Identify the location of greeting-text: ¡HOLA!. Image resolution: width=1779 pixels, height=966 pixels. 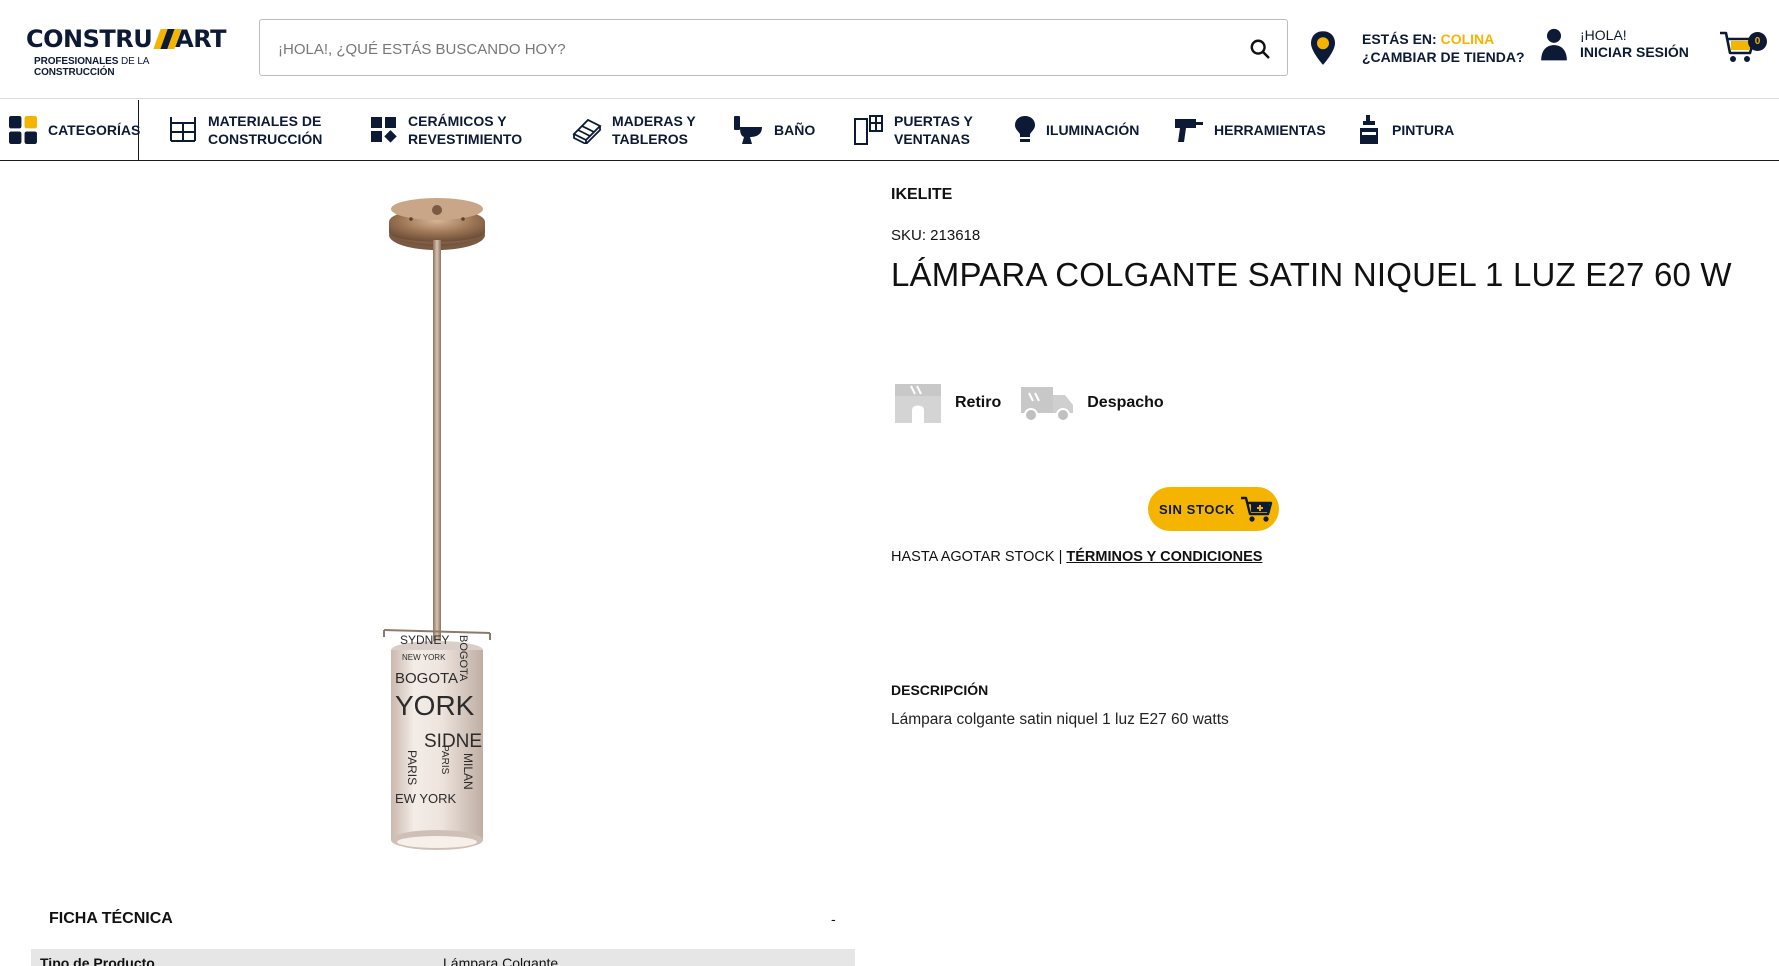
(1603, 35).